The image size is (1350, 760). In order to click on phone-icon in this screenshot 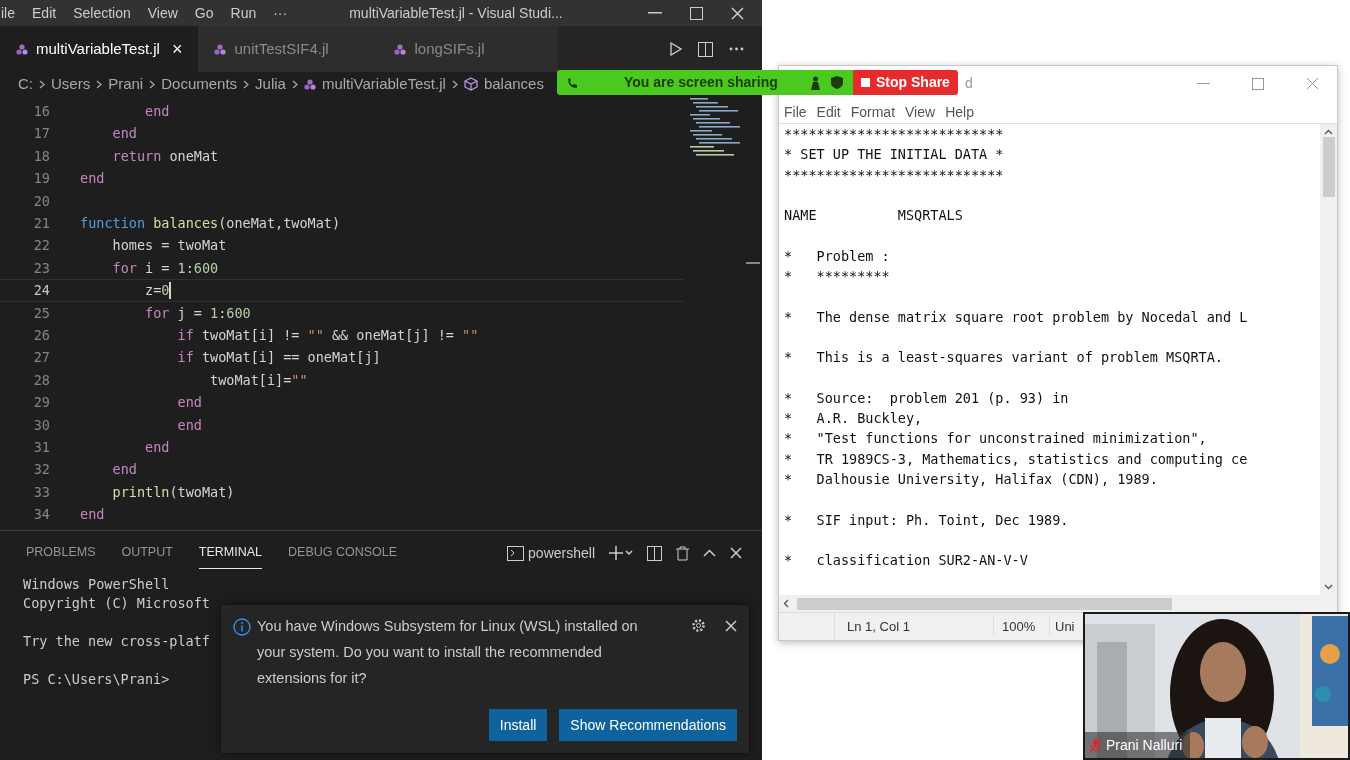, I will do `click(572, 82)`.